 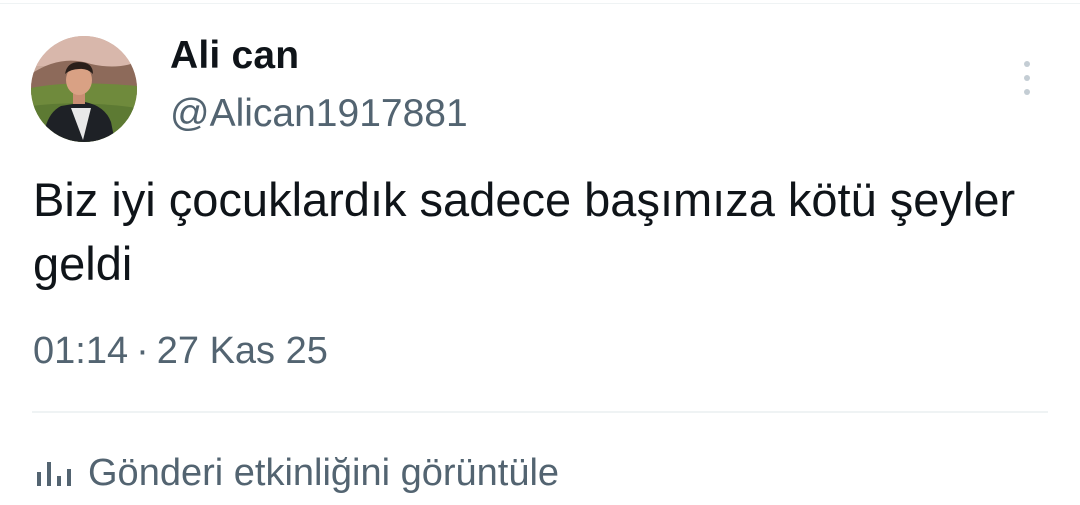 I want to click on top-divider, so click(x=540, y=3).